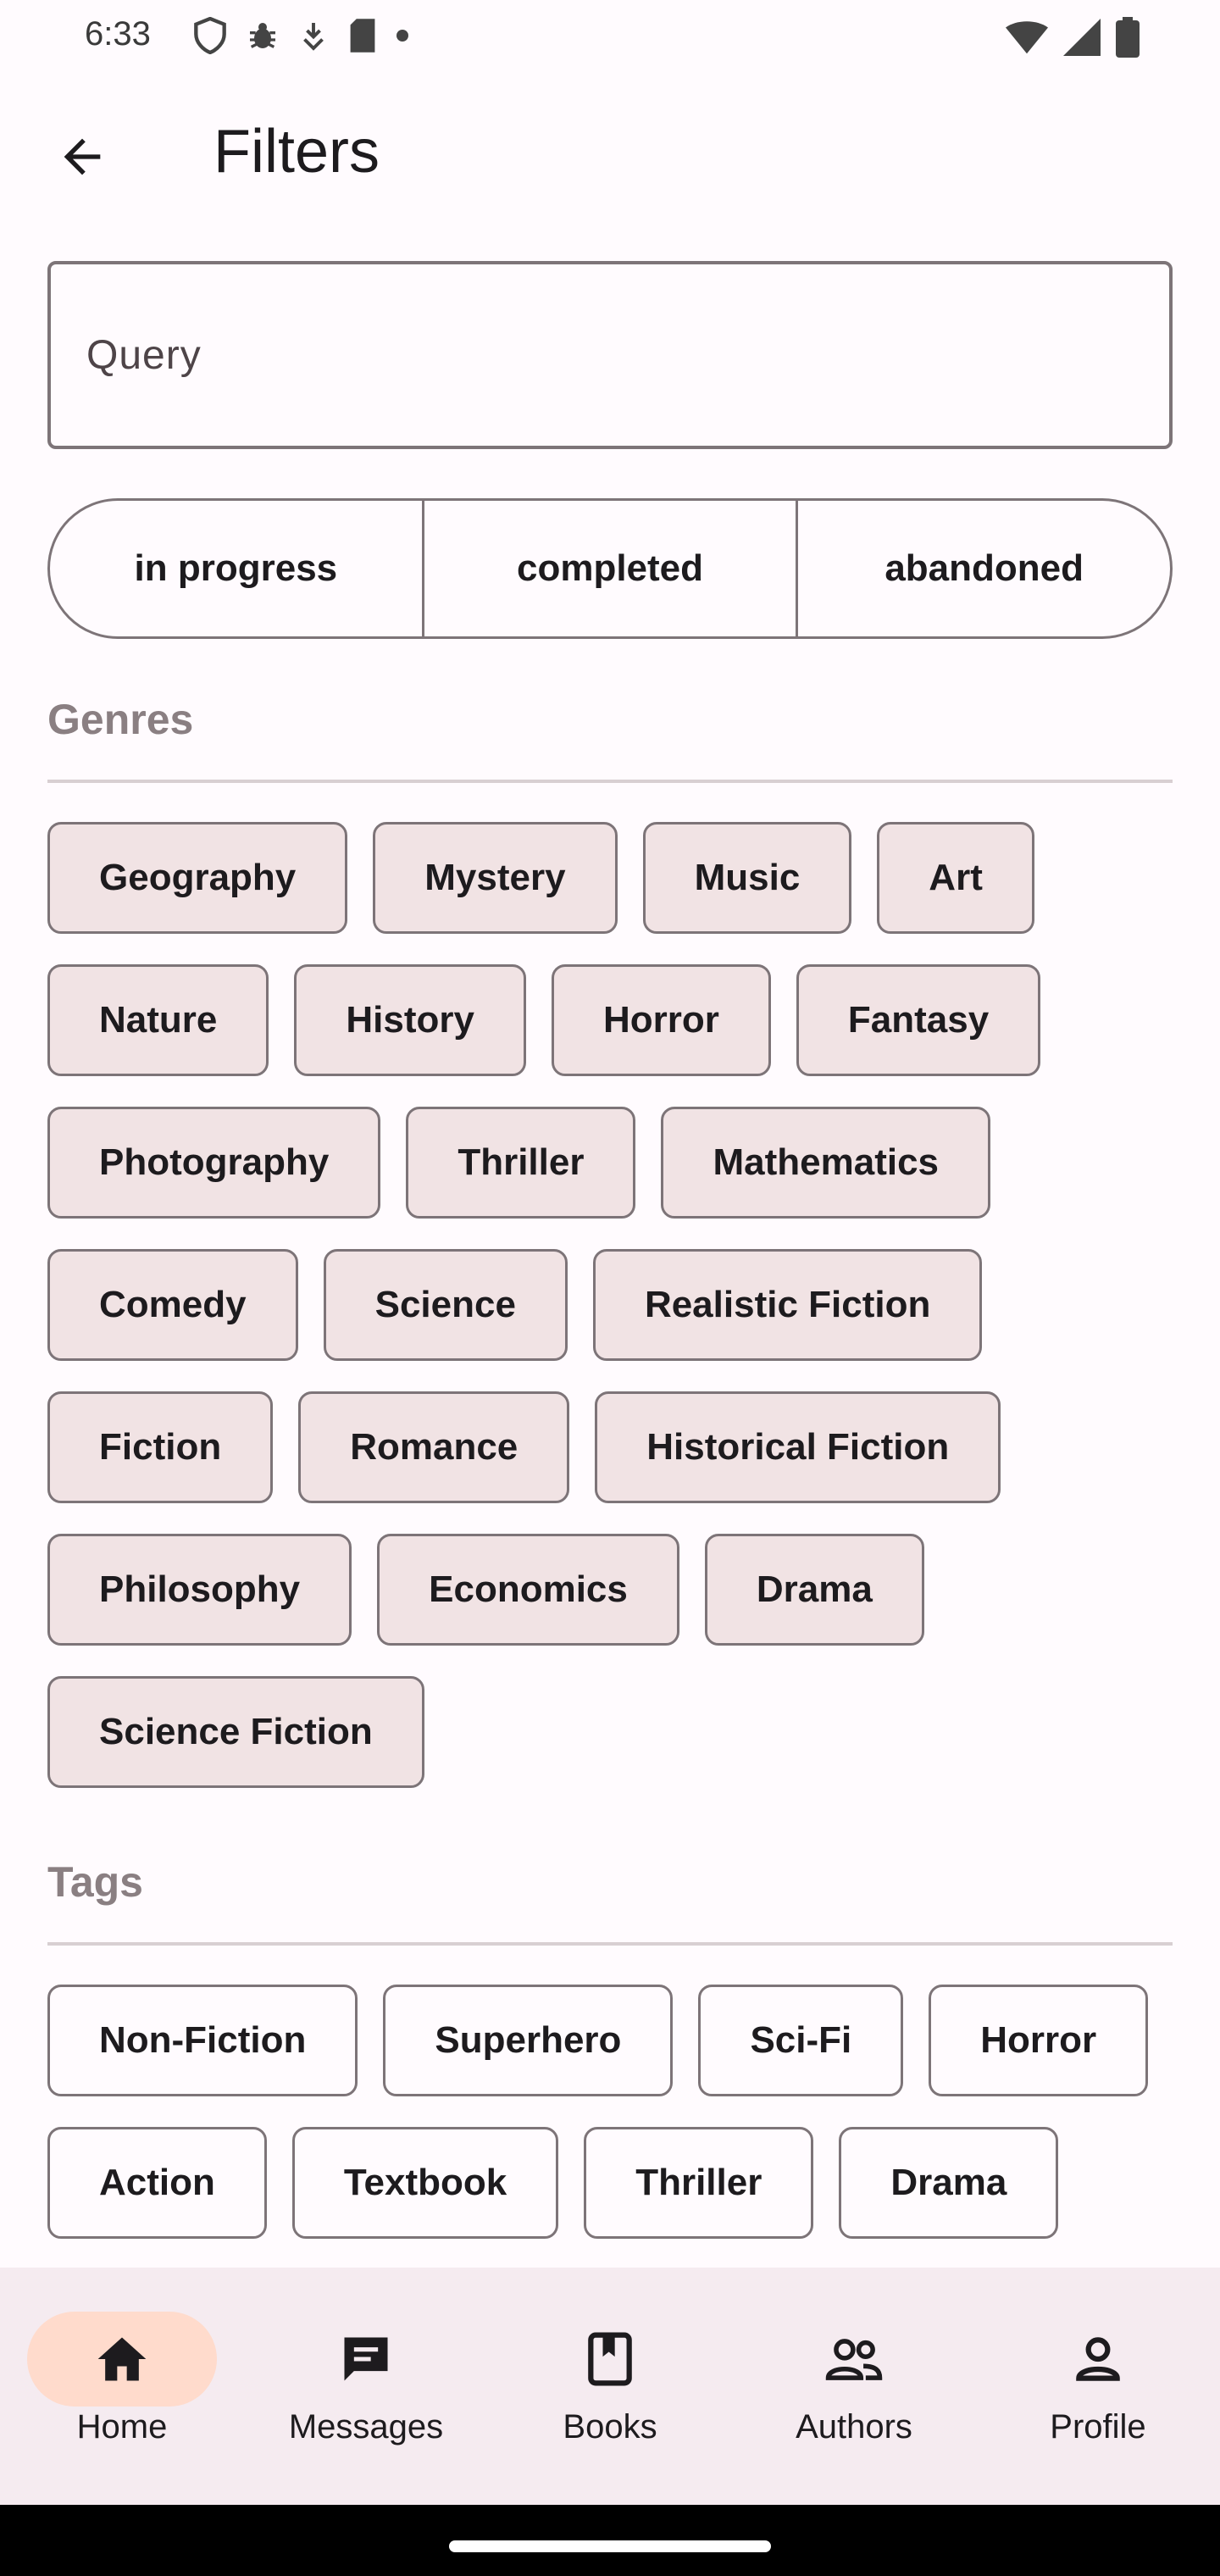  What do you see at coordinates (1027, 39) in the screenshot?
I see `wifi-icon` at bounding box center [1027, 39].